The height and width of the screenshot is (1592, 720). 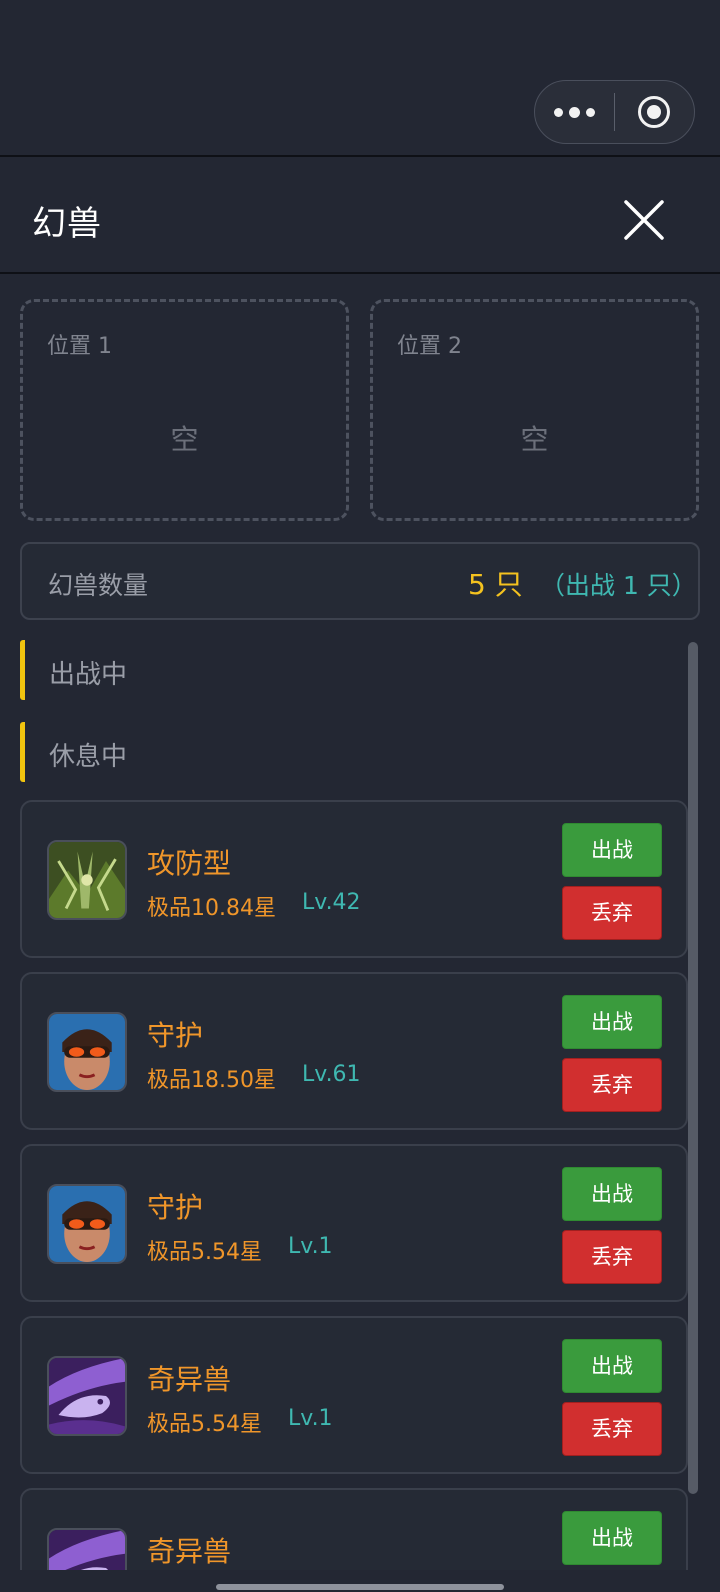 What do you see at coordinates (644, 220) in the screenshot?
I see `close-icon` at bounding box center [644, 220].